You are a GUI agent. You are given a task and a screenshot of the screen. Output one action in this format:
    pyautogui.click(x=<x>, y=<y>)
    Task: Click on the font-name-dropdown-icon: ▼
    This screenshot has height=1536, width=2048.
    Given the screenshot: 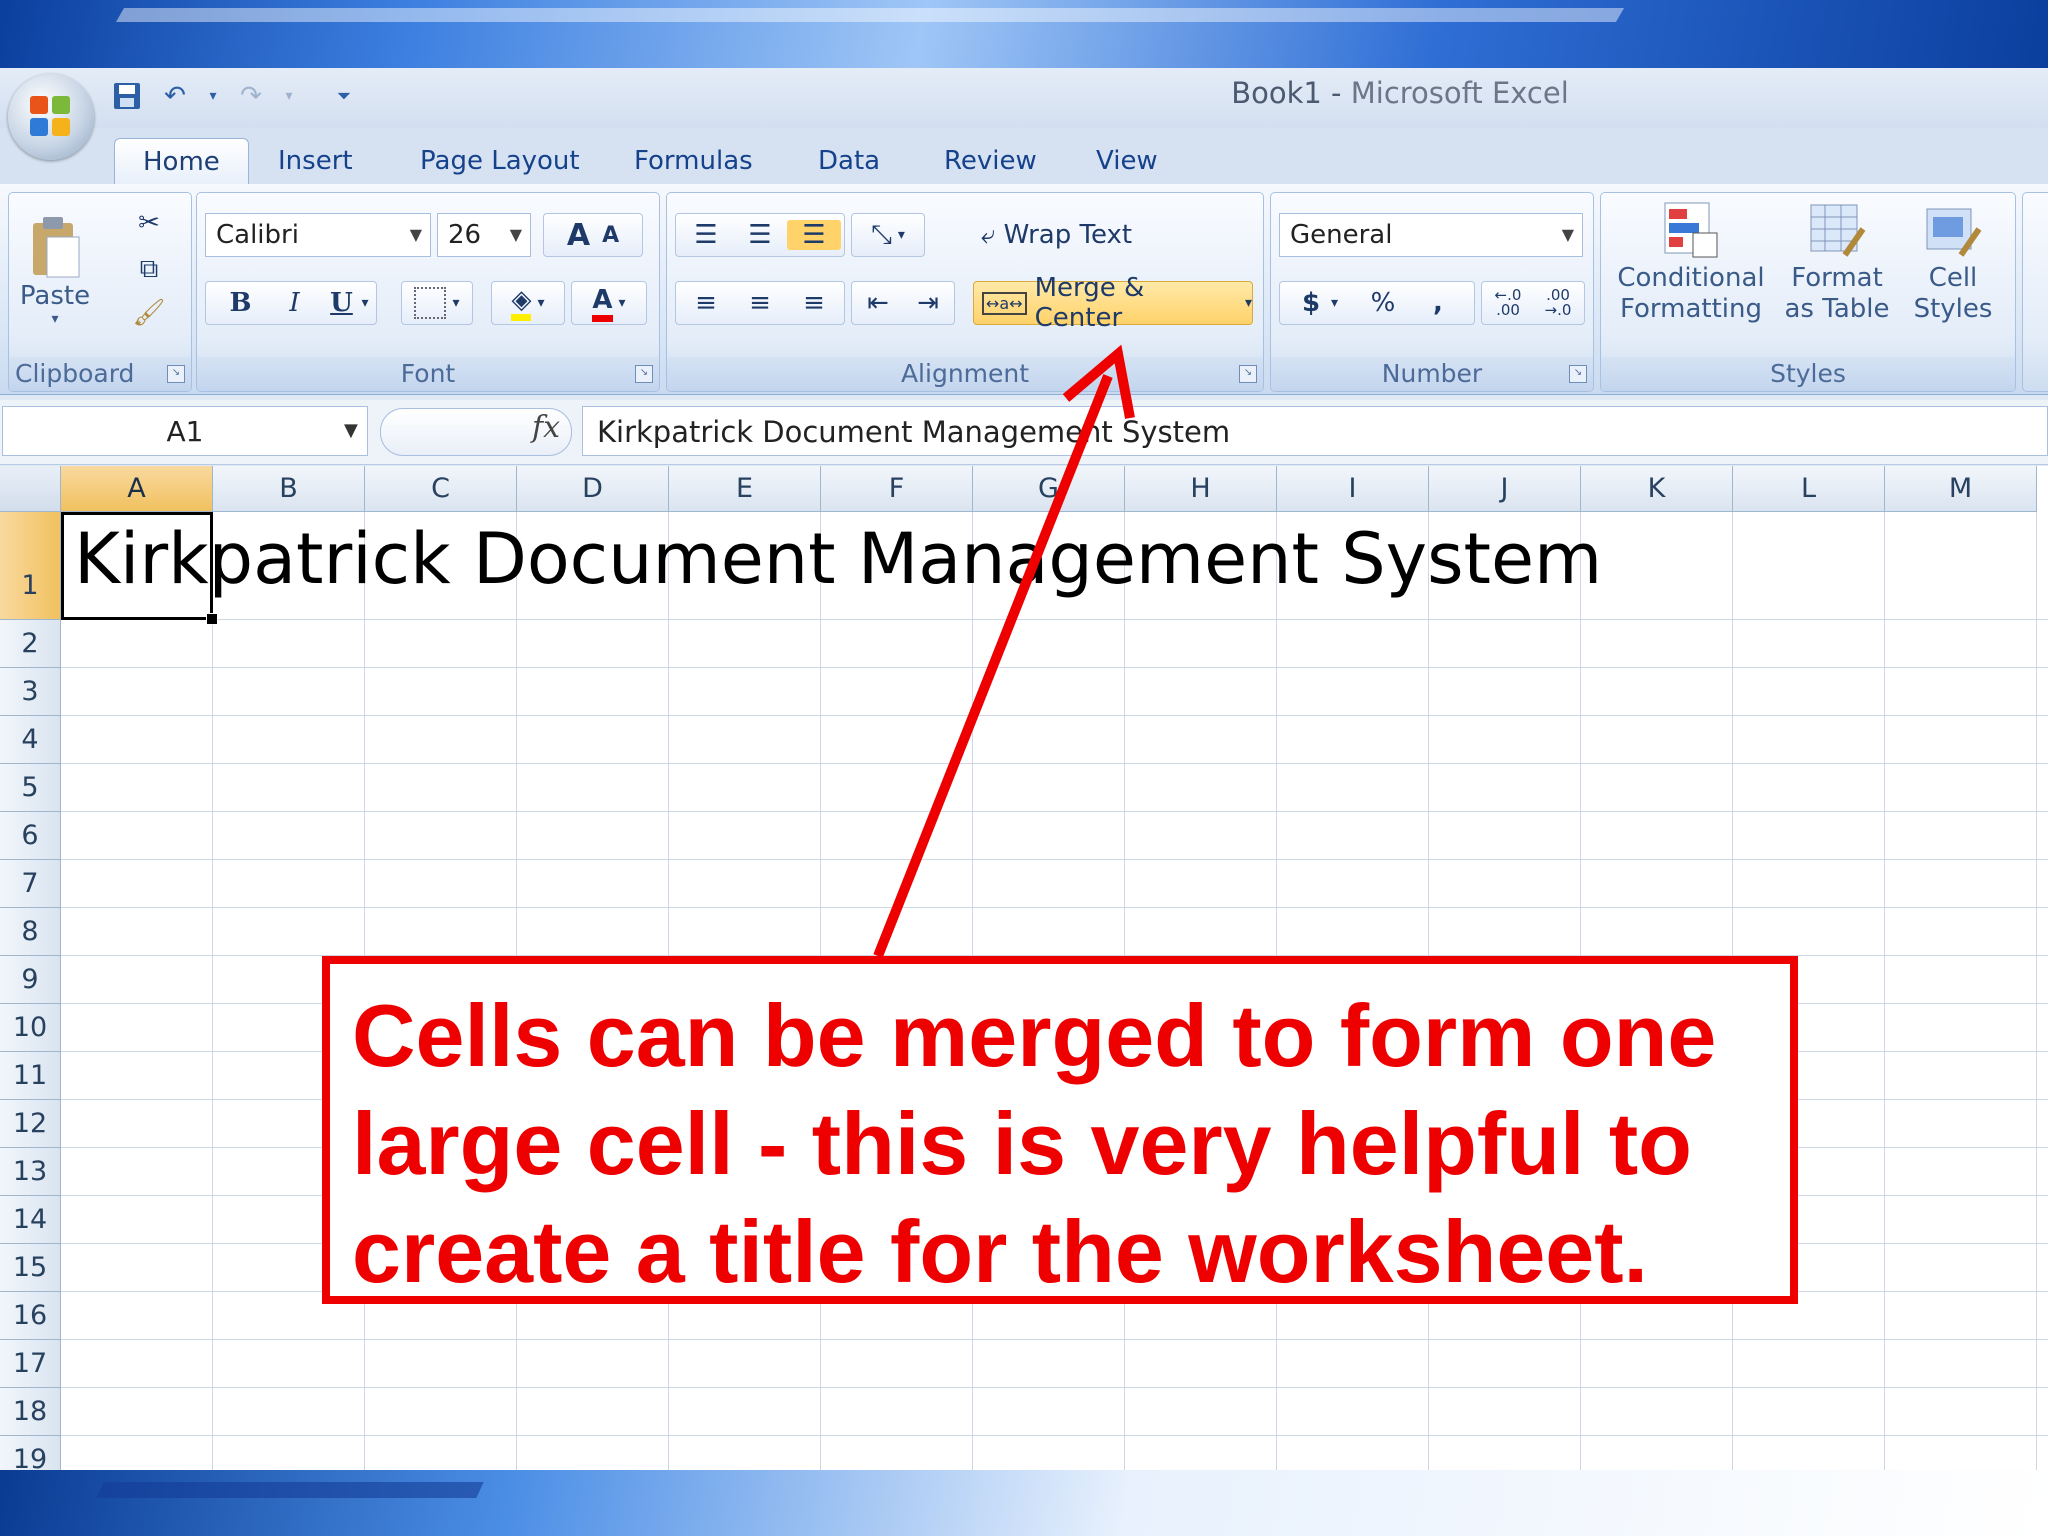 What is the action you would take?
    pyautogui.click(x=415, y=234)
    